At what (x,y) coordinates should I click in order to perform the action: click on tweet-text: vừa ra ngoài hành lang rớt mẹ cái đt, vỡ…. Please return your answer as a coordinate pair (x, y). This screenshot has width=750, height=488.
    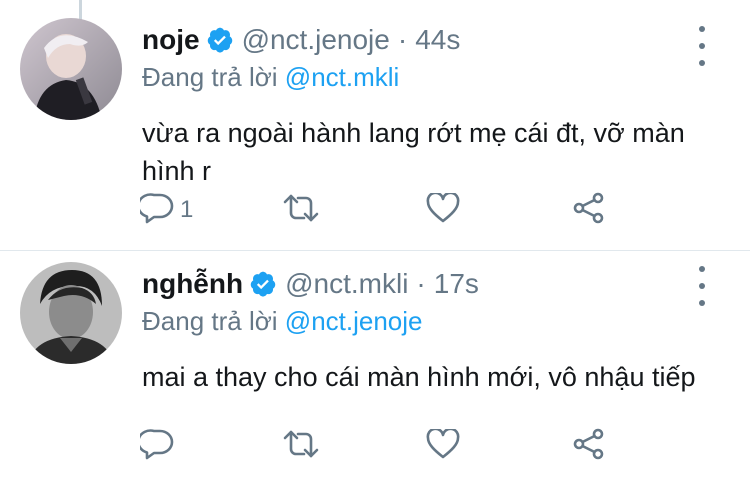
    Looking at the image, I should click on (413, 152).